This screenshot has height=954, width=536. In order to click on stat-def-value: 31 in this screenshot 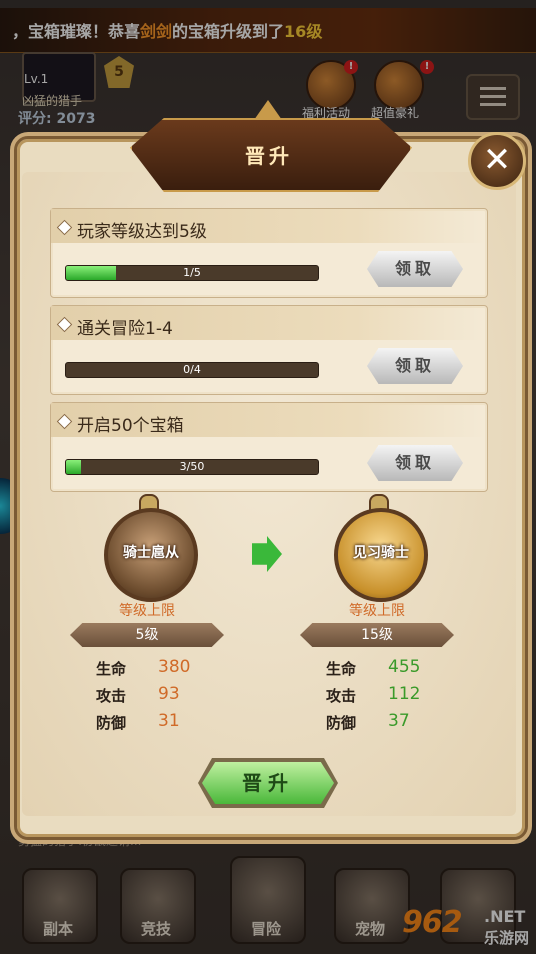, I will do `click(169, 721)`.